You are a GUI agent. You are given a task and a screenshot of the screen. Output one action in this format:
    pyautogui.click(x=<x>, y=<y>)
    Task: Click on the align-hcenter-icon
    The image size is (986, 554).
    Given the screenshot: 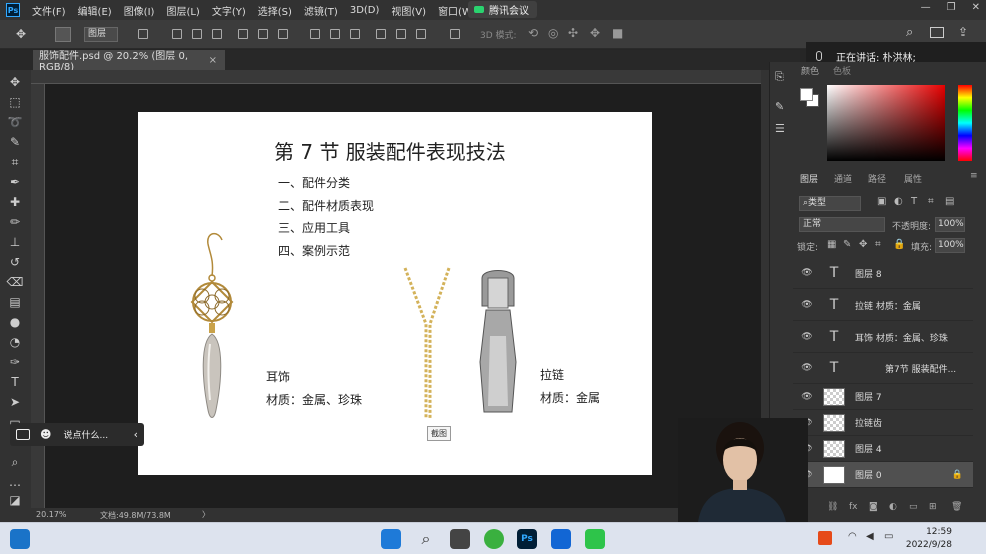 What is the action you would take?
    pyautogui.click(x=263, y=34)
    